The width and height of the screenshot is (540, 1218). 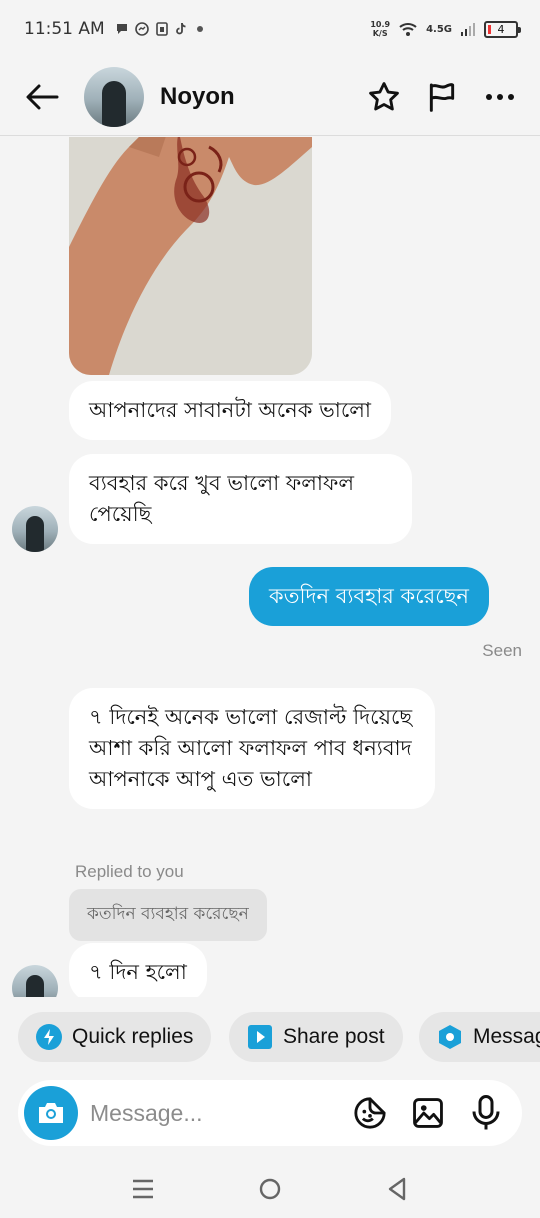 I want to click on status-time: 11:51 AM, so click(x=64, y=29).